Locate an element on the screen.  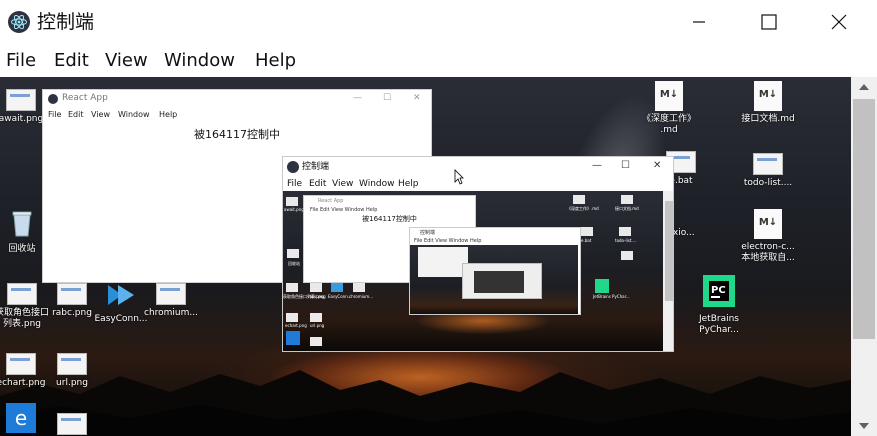
nested-menu-edit: Edit is located at coordinates (317, 184).